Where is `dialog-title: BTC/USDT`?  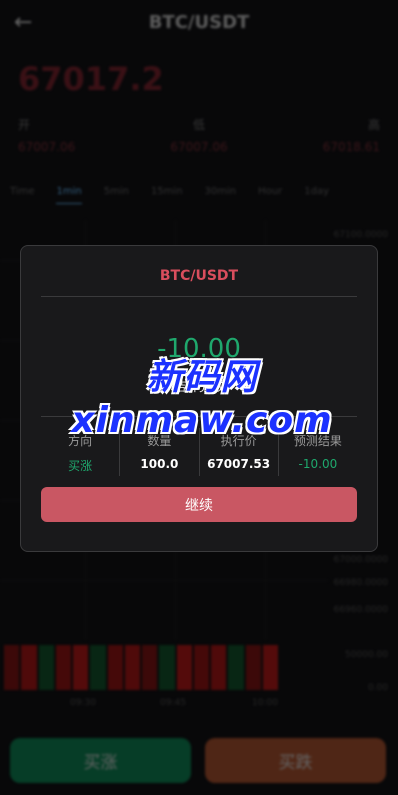
dialog-title: BTC/USDT is located at coordinates (199, 276).